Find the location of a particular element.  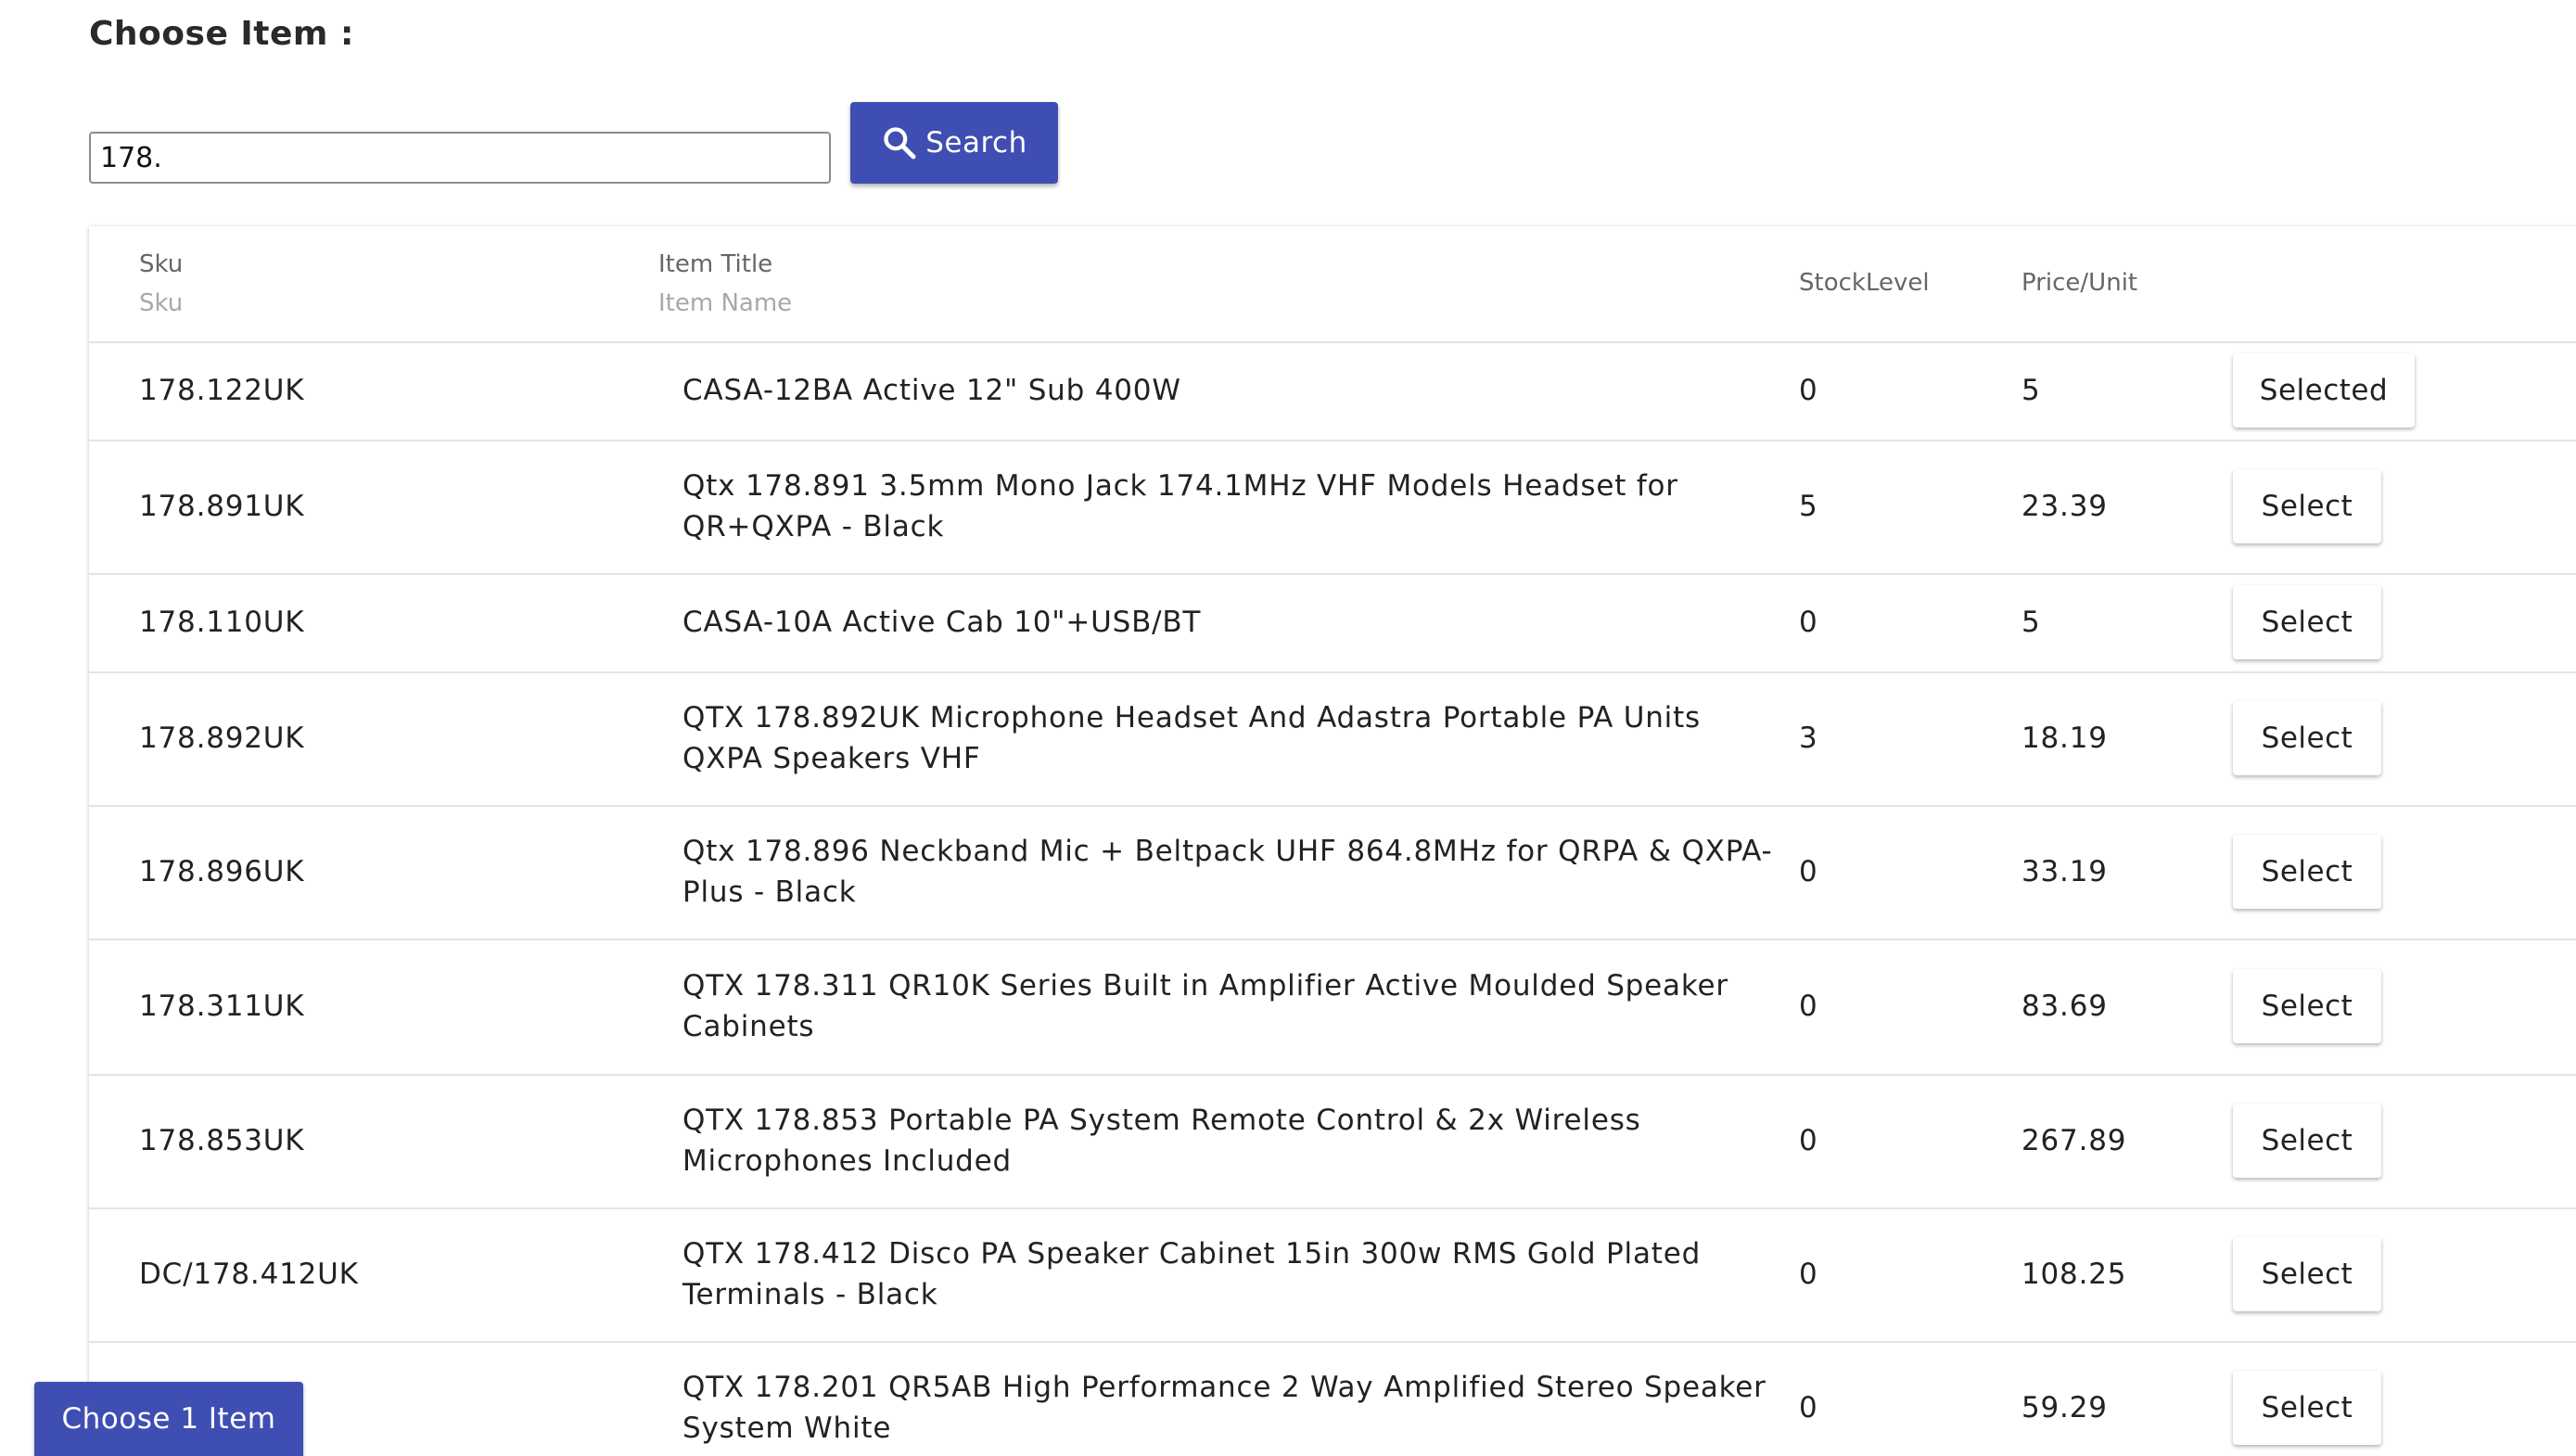

column-header-title: Item Title Item Name is located at coordinates (725, 283).